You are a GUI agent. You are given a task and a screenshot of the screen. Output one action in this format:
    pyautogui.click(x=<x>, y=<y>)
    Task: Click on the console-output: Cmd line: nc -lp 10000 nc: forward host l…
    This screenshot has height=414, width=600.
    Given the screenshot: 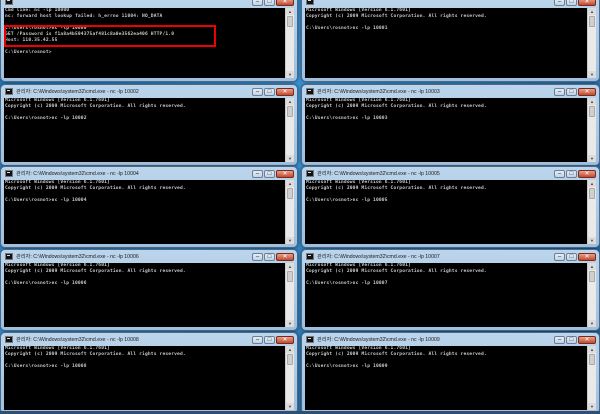 What is the action you would take?
    pyautogui.click(x=149, y=43)
    